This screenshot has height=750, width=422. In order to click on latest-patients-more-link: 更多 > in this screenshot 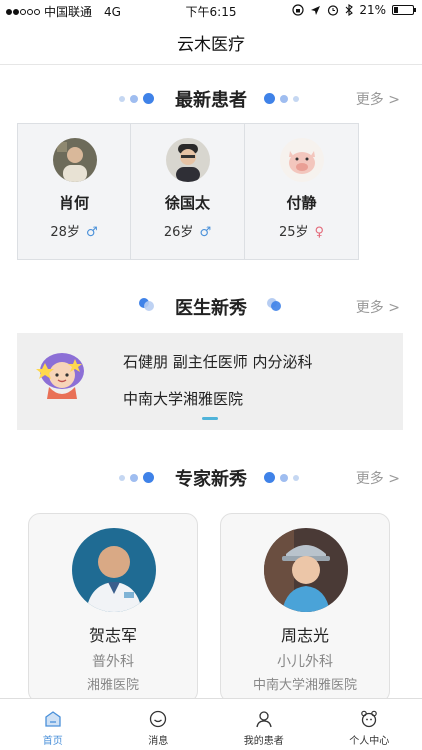, I will do `click(378, 99)`.